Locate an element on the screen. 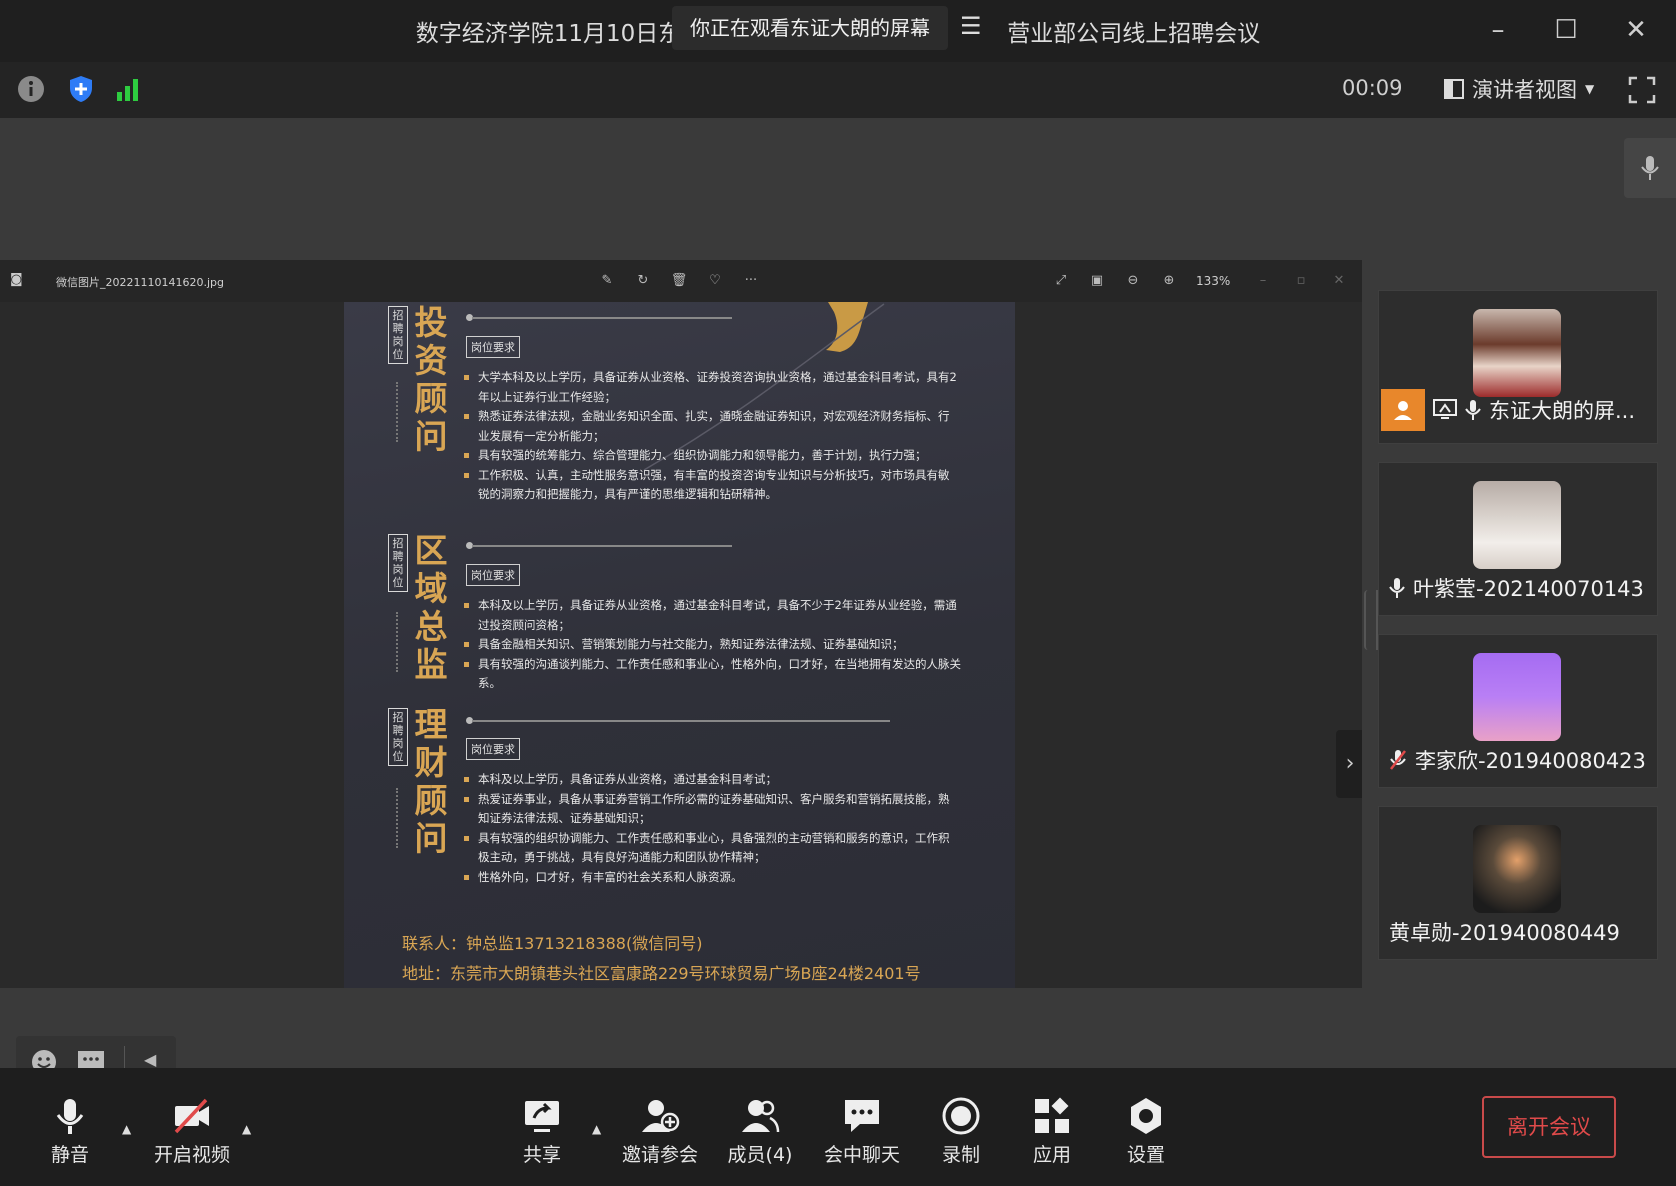 The image size is (1676, 1186). delete-icon: 🗑 is located at coordinates (679, 281).